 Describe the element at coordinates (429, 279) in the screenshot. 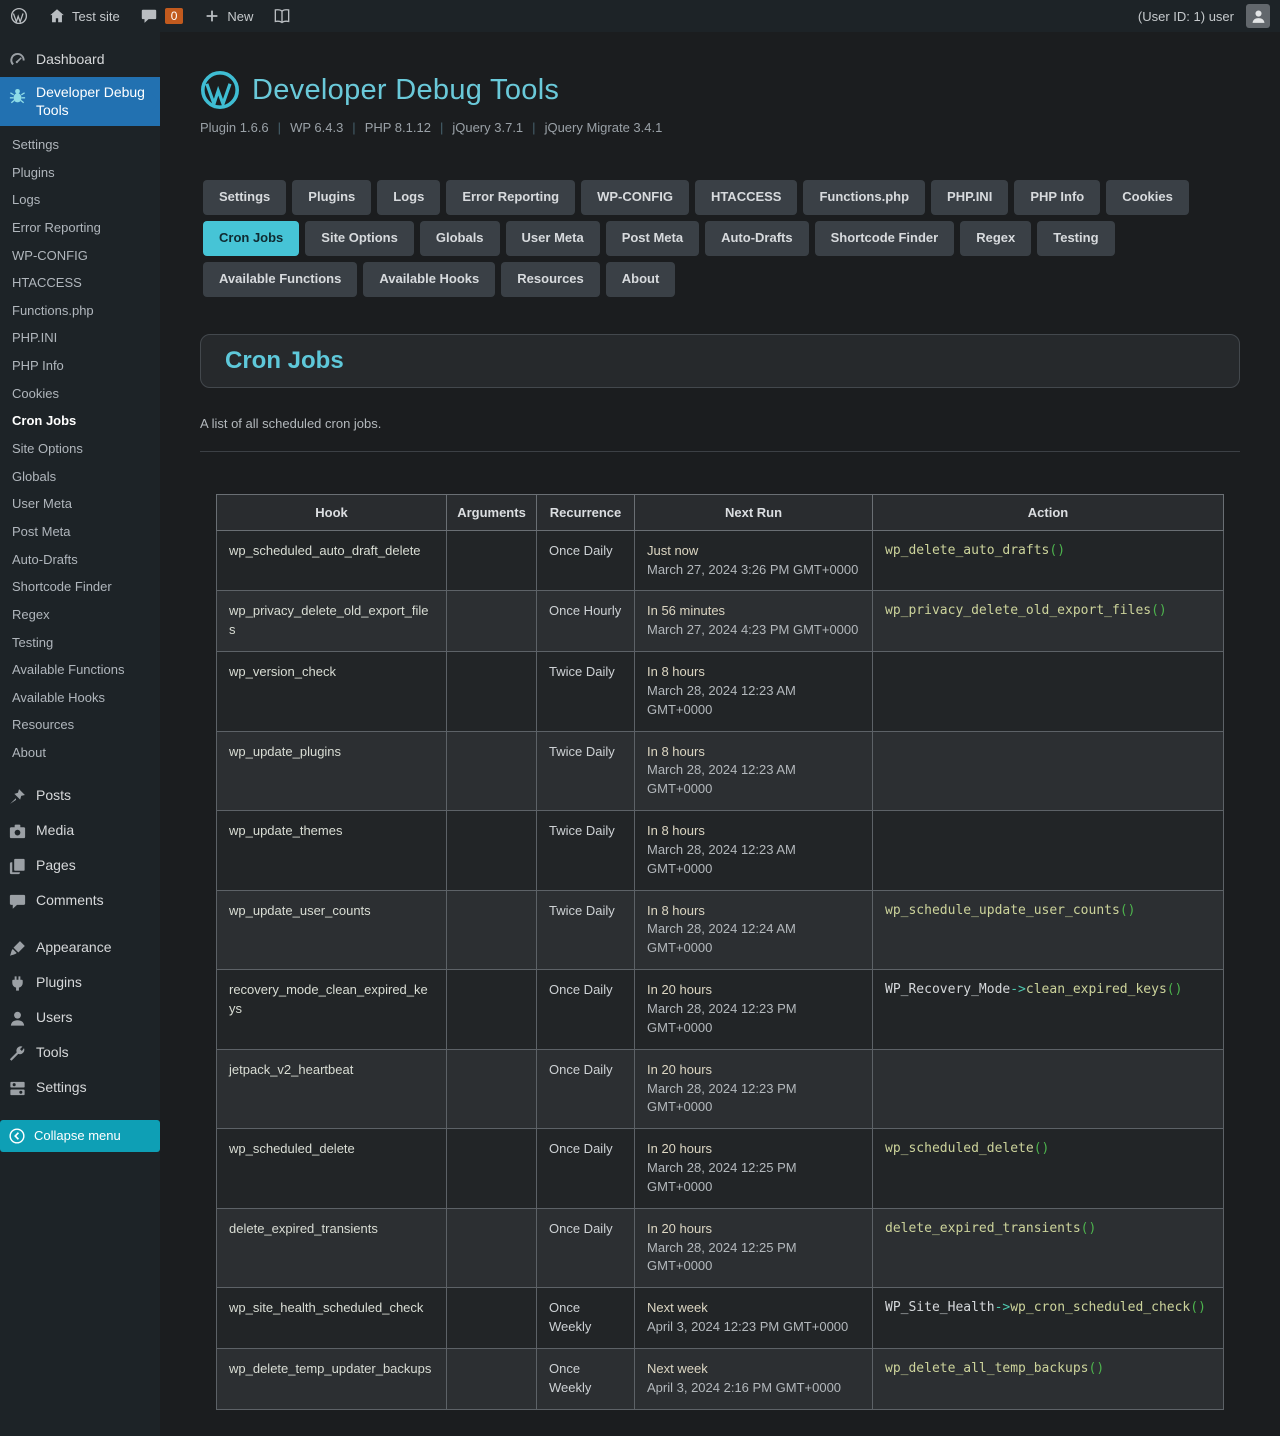

I see `tab-available-hooks: Available Hooks` at that location.